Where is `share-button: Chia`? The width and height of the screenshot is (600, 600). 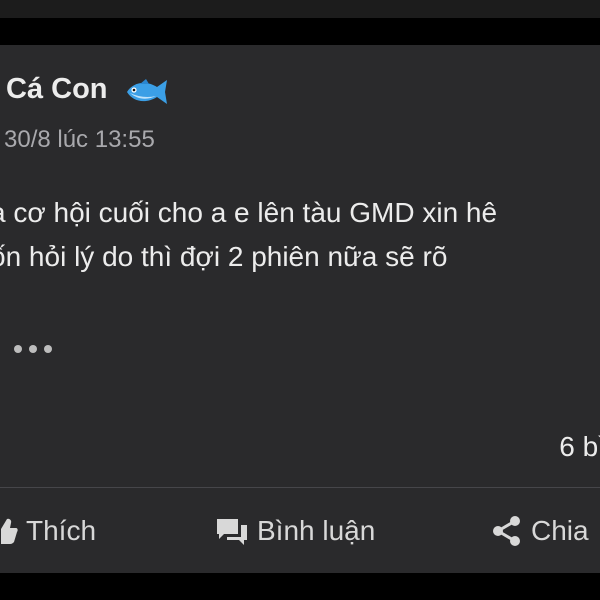 share-button: Chia is located at coordinates (540, 531).